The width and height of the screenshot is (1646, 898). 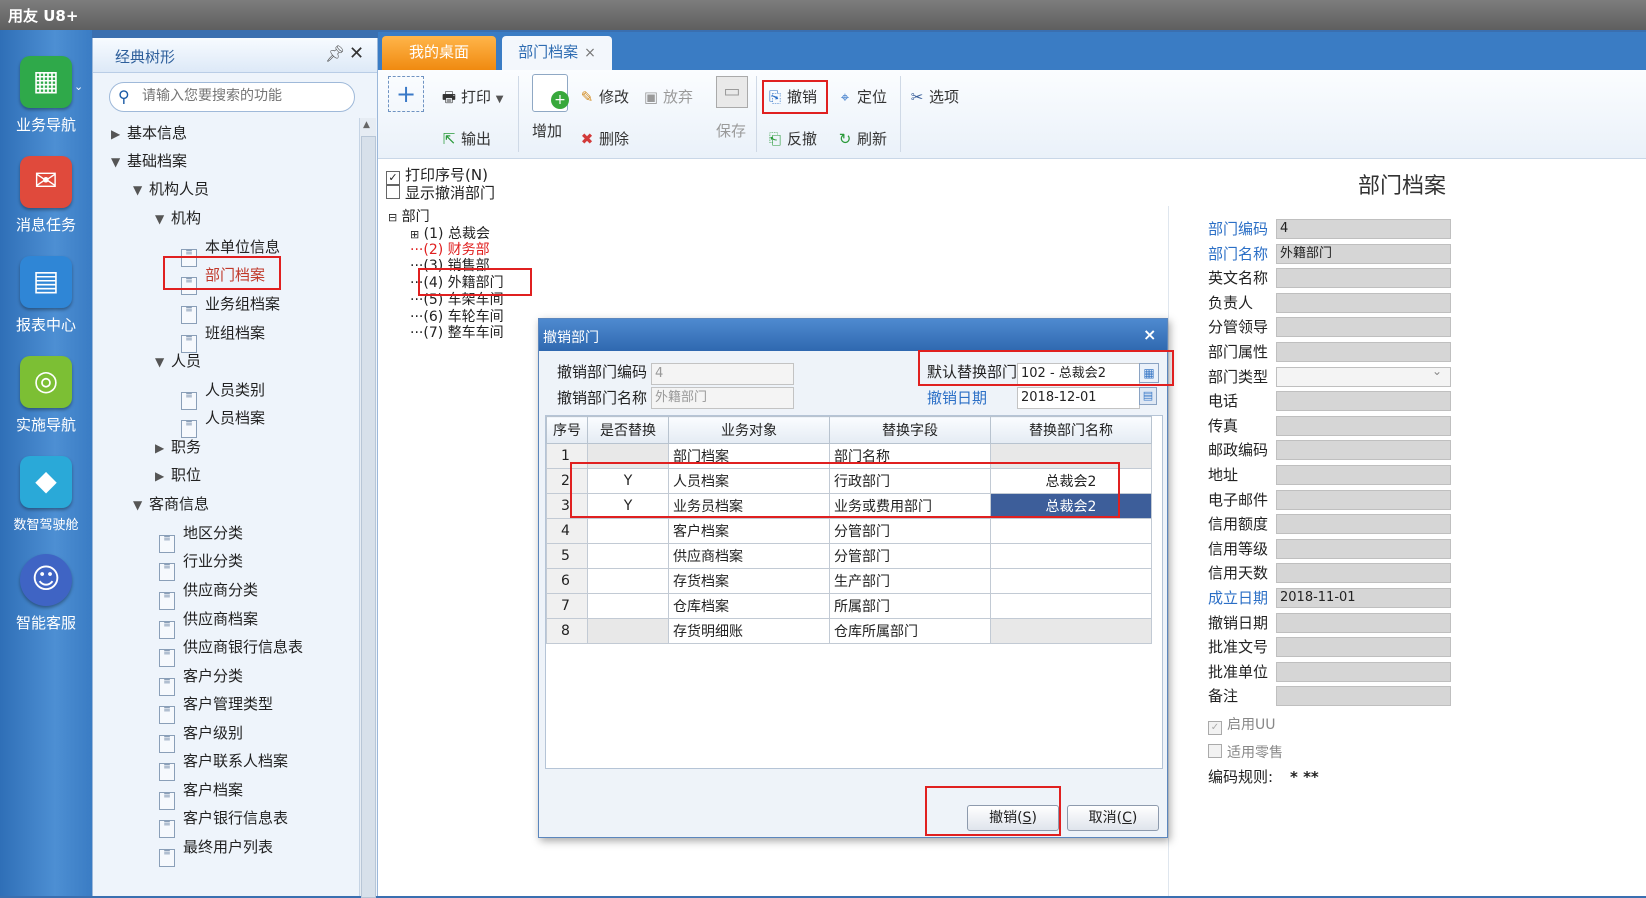 I want to click on tree-leaf: ≡ 客户联系人档案, so click(x=223, y=765).